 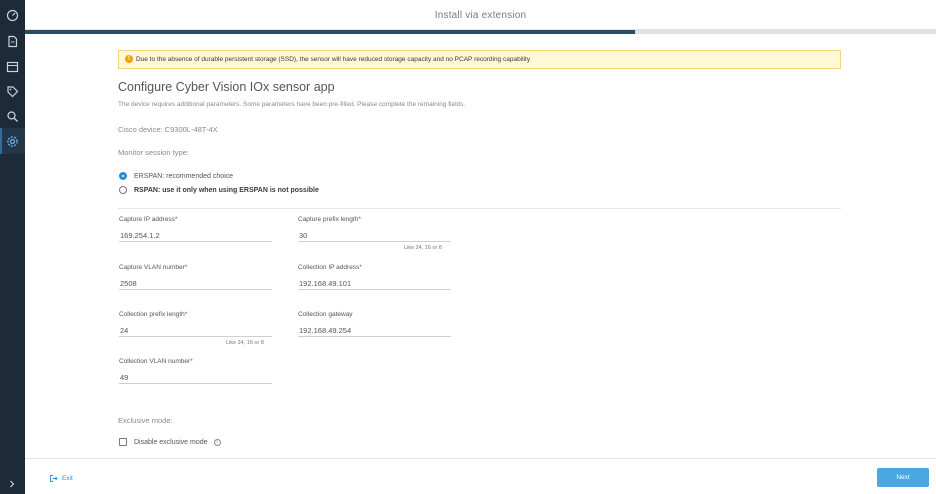 I want to click on collection-prefix-input, so click(x=195, y=330).